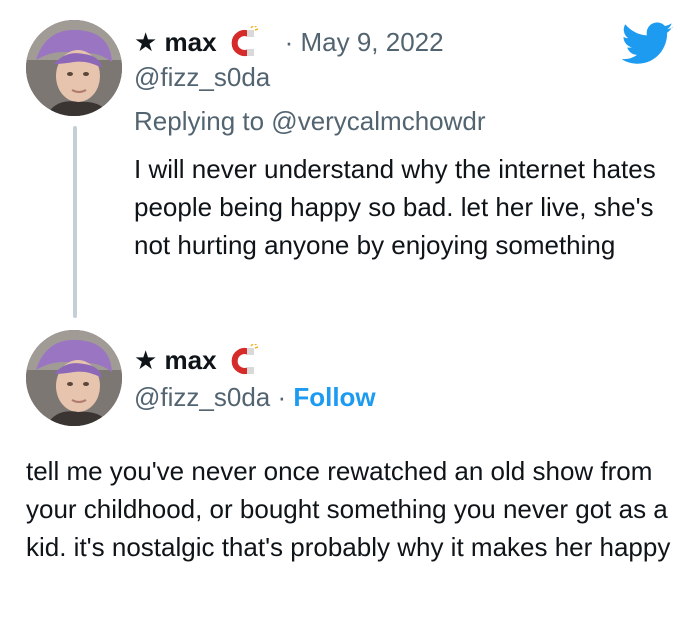 Image resolution: width=700 pixels, height=618 pixels. What do you see at coordinates (75, 222) in the screenshot?
I see `thread-connector-line` at bounding box center [75, 222].